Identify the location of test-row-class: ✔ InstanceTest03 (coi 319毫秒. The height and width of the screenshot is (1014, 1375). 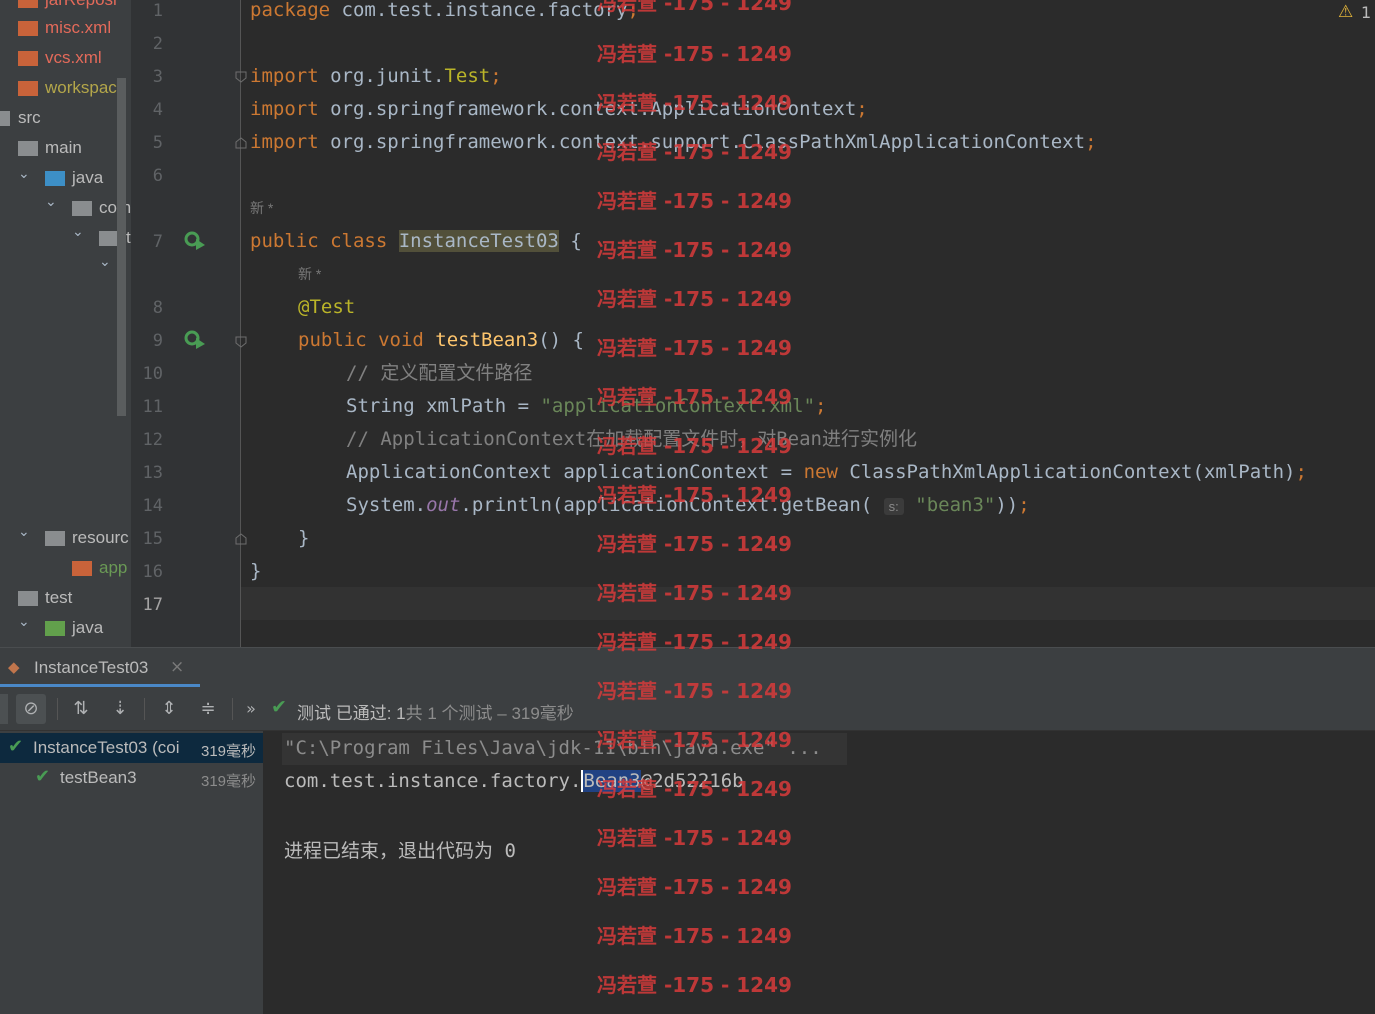
(131, 748).